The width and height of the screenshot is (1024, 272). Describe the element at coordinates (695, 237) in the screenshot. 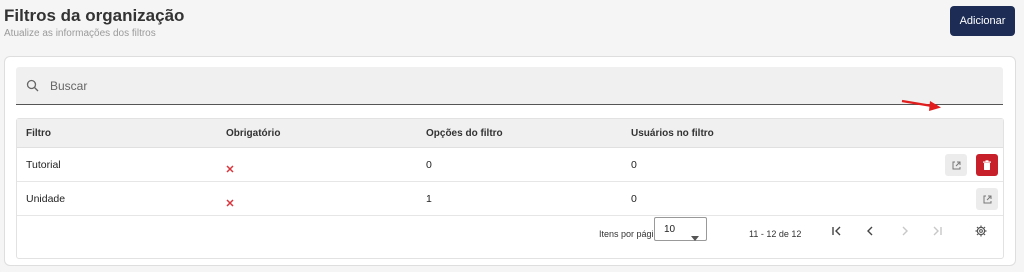

I see `chevron-down-icon` at that location.